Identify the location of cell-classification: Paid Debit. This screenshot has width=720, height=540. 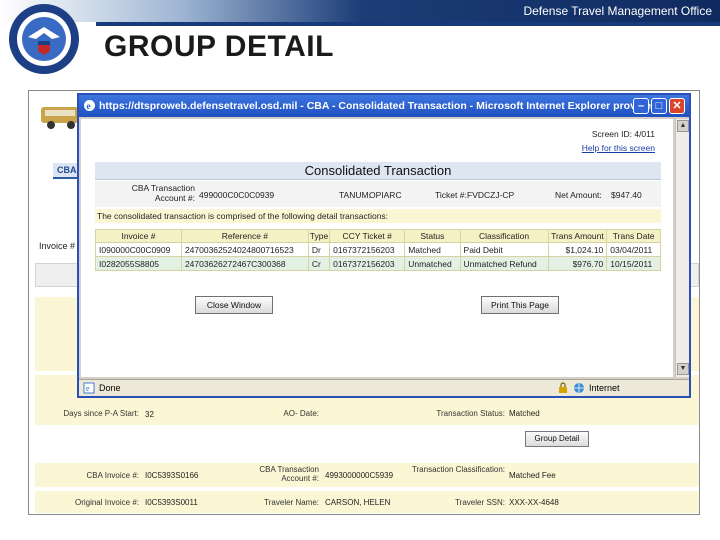
(504, 249).